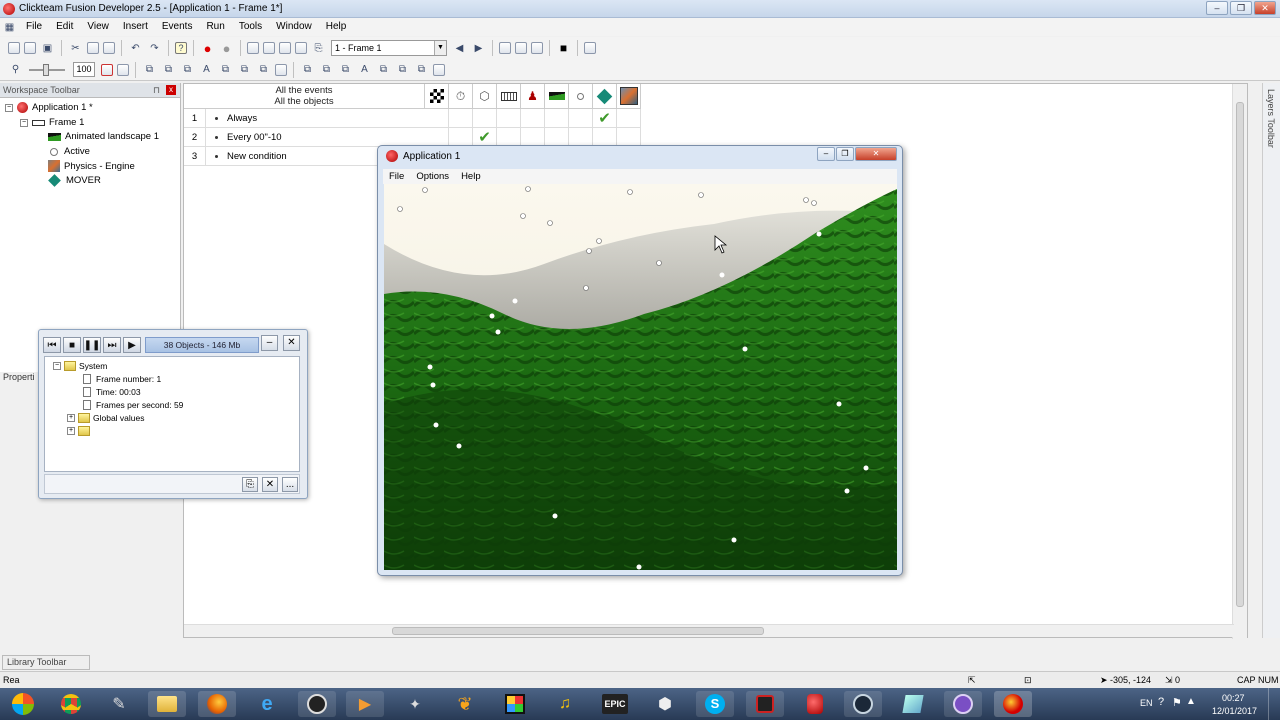  Describe the element at coordinates (565, 704) in the screenshot. I see `taskbar-headset-app: ♫` at that location.